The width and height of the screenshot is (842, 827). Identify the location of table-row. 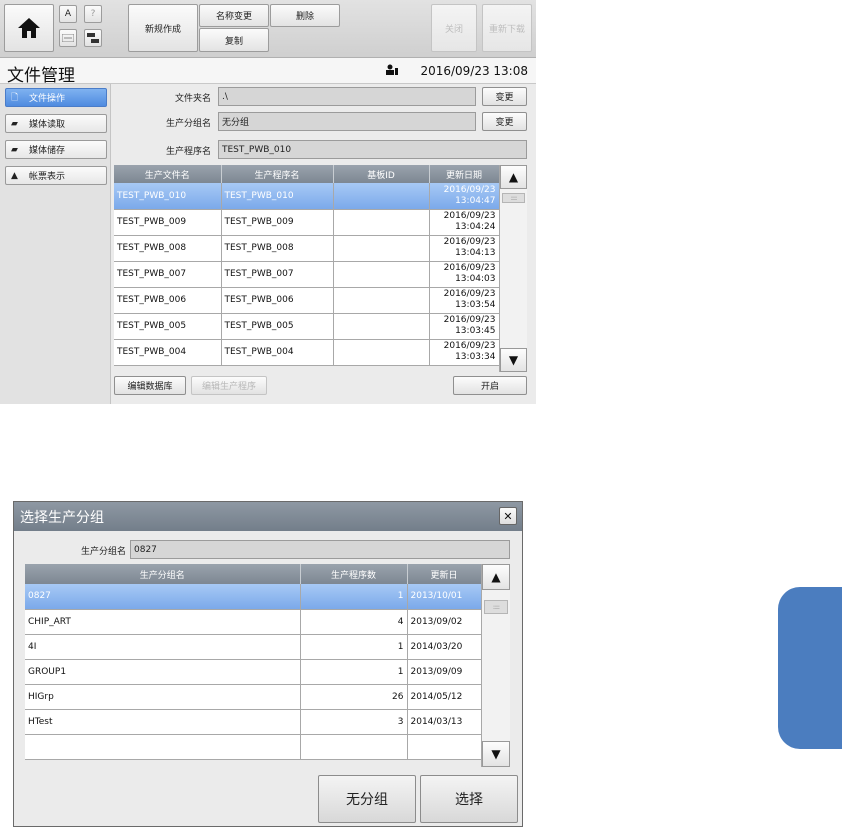
(253, 747).